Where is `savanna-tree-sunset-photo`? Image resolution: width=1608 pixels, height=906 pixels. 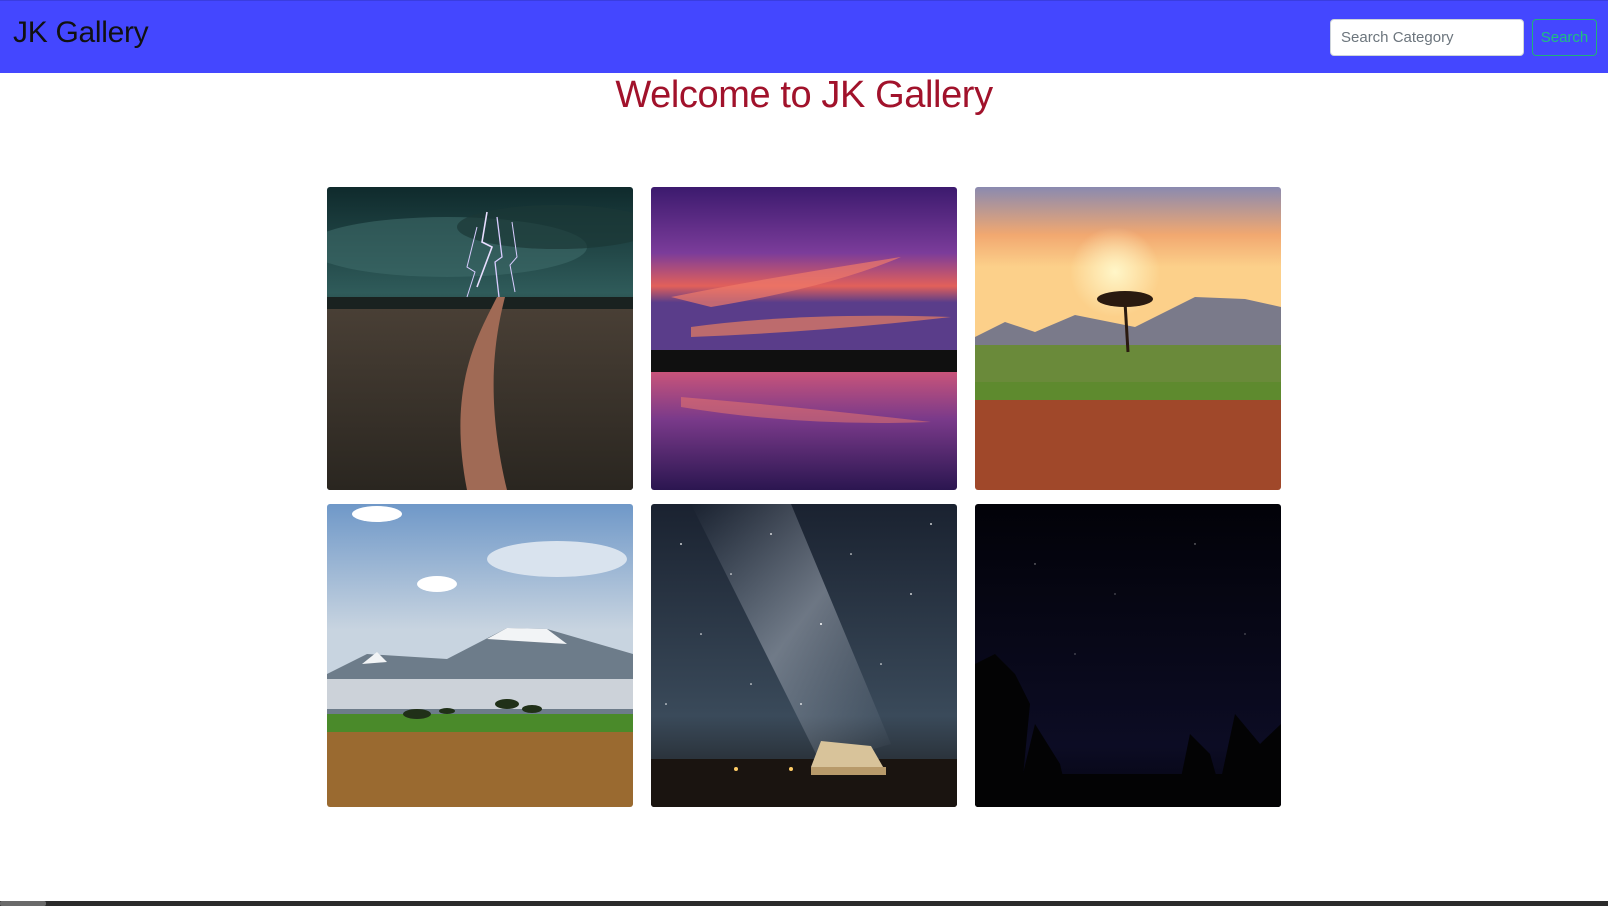 savanna-tree-sunset-photo is located at coordinates (1128, 338).